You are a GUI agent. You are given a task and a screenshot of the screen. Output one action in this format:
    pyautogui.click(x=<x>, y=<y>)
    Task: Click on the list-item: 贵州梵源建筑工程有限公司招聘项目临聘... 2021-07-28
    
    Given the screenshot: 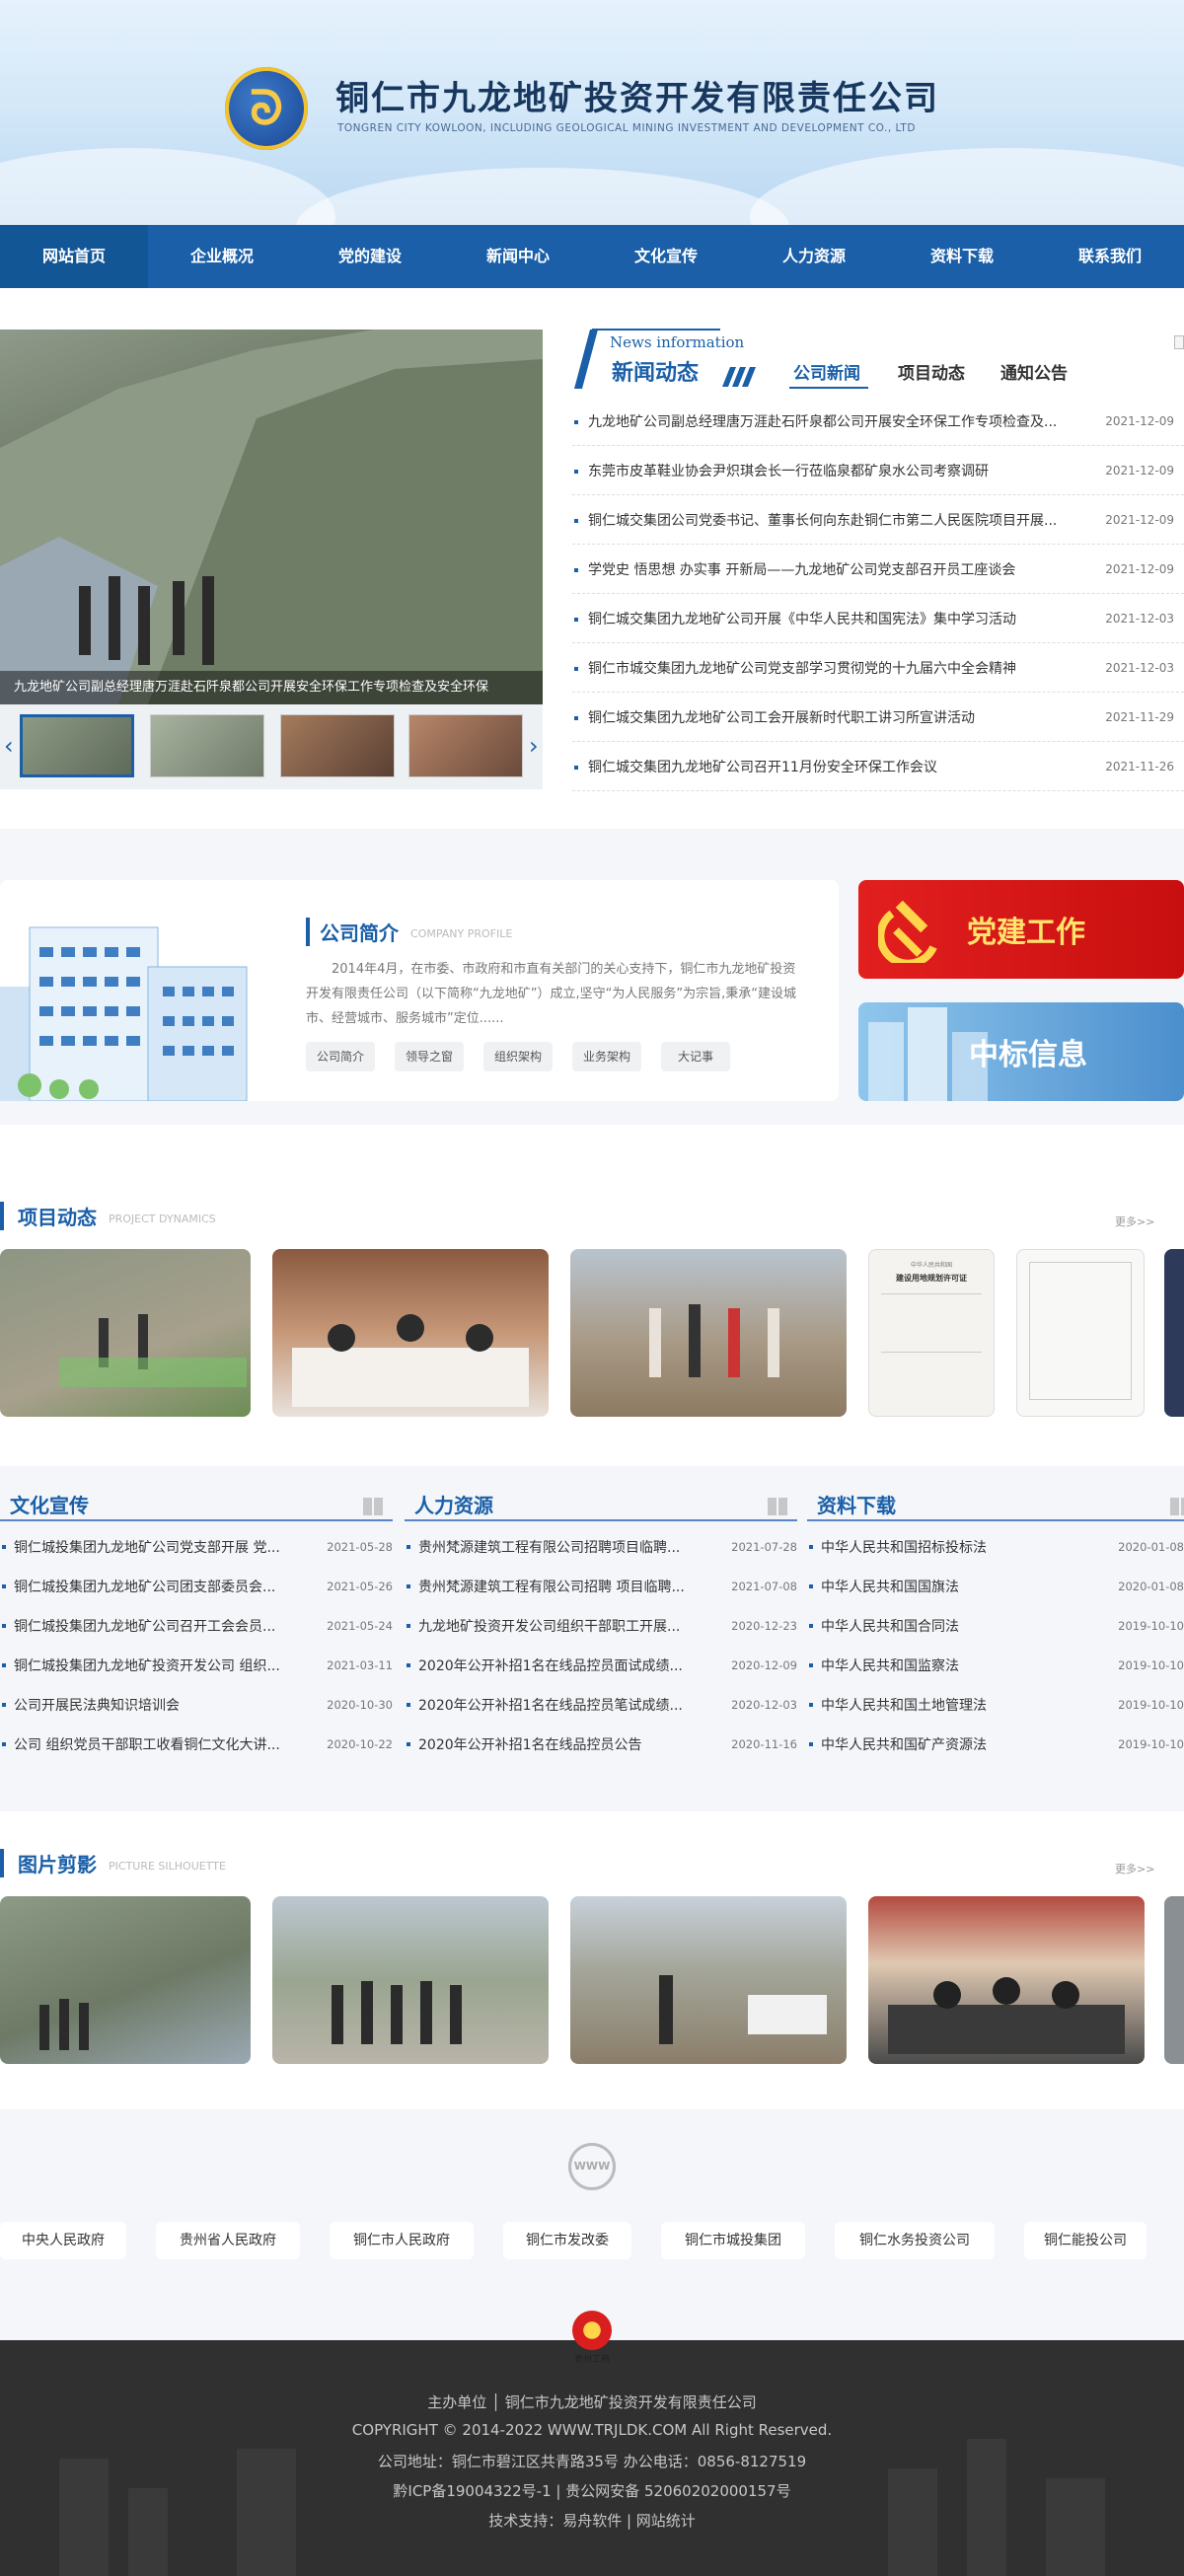 What is the action you would take?
    pyautogui.click(x=601, y=1547)
    